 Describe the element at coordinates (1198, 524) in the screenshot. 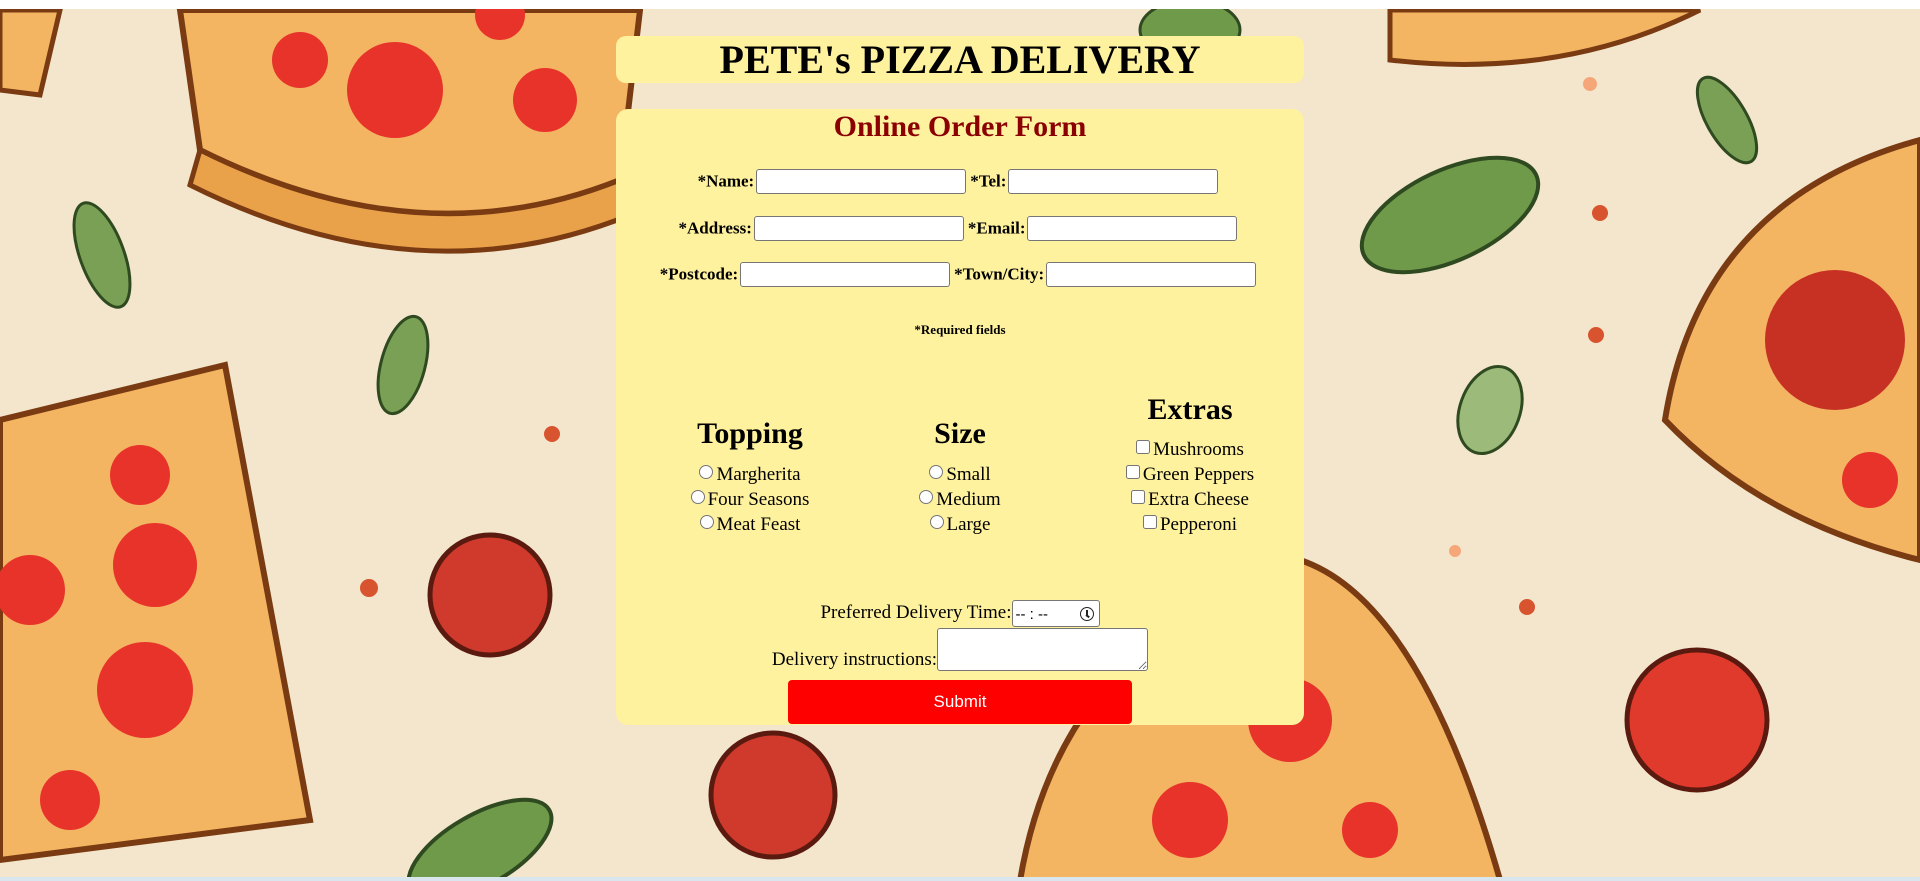

I see `extras-option-label: Pepperoni` at that location.